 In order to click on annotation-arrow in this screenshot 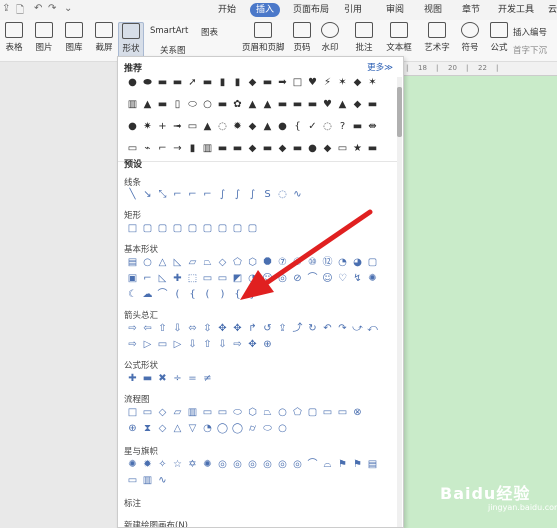, I will do `click(306, 254)`.